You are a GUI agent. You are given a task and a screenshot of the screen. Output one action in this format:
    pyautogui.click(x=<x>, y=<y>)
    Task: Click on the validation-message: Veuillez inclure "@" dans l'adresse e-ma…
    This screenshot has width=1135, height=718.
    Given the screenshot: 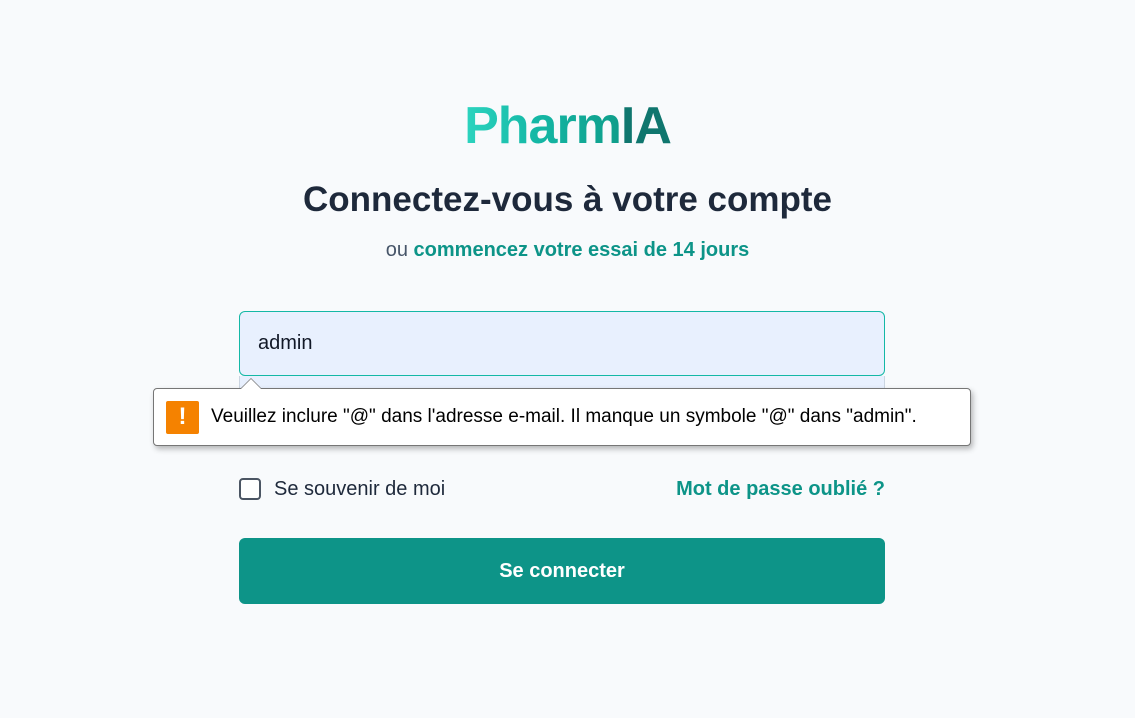 What is the action you would take?
    pyautogui.click(x=564, y=416)
    